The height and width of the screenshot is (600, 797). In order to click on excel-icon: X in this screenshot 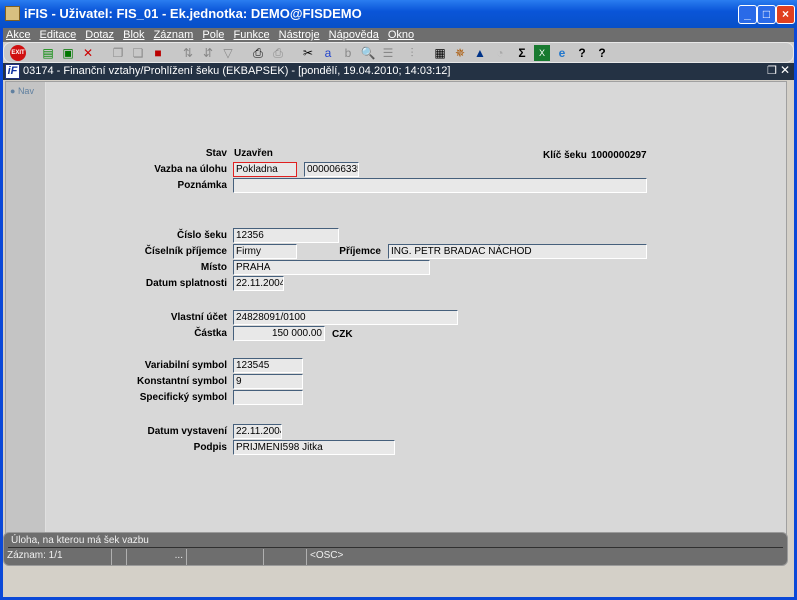, I will do `click(542, 53)`.